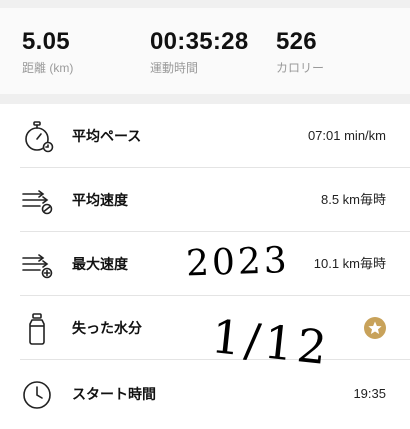 The width and height of the screenshot is (410, 429). I want to click on handwritten-date: 1/12, so click(271, 342).